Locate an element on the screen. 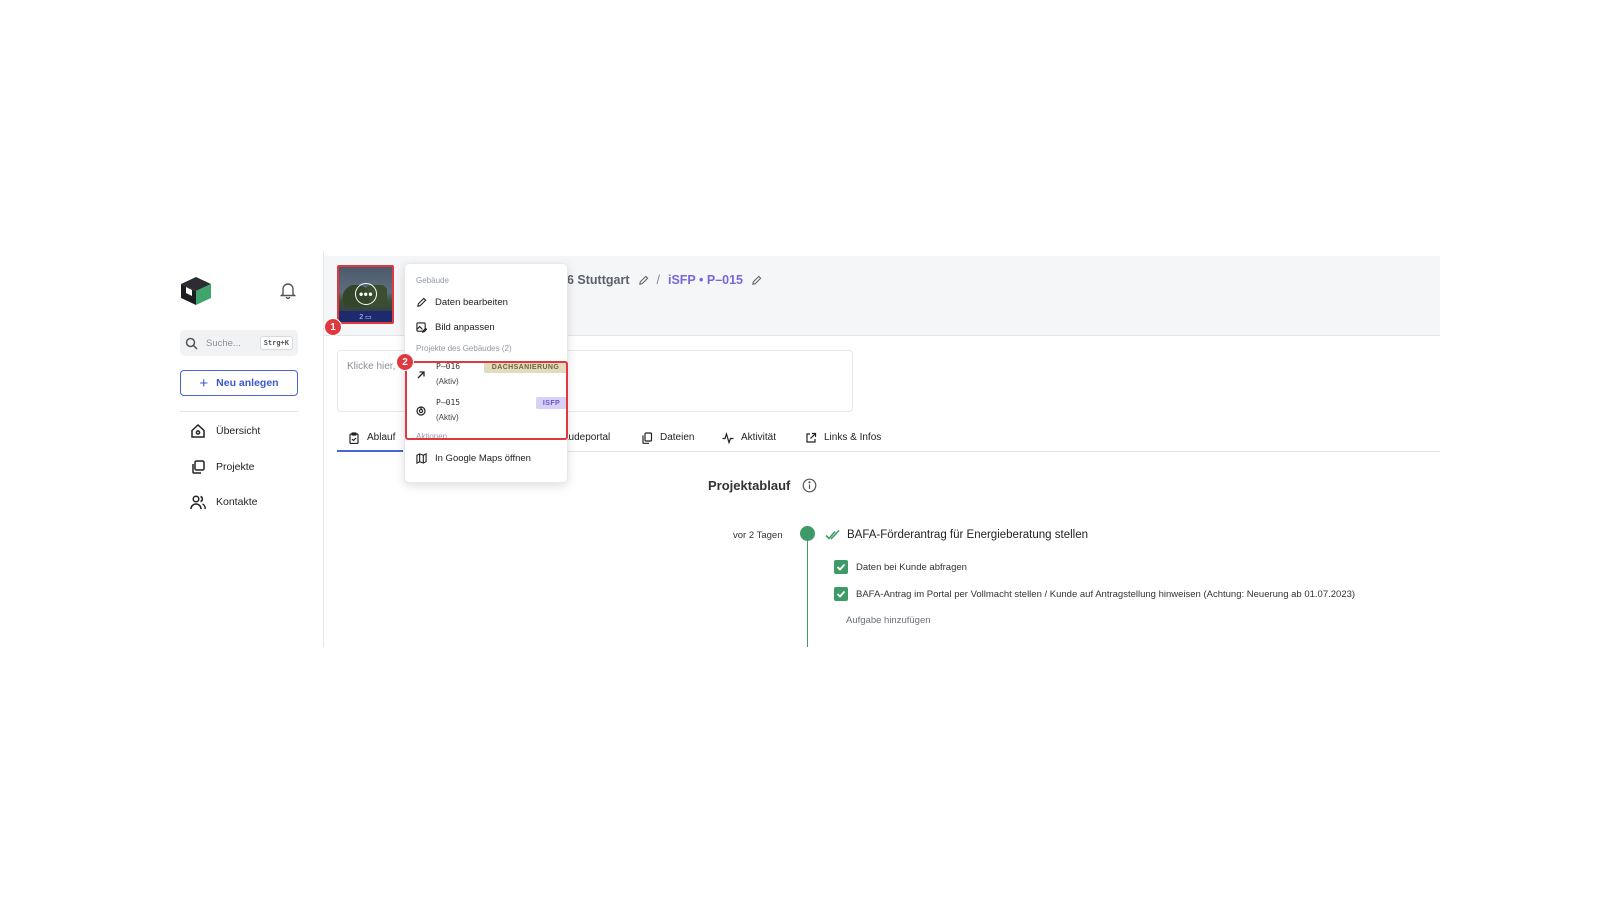 Image resolution: width=1600 pixels, height=900 pixels. sidebar-item-label: Projekte is located at coordinates (235, 467).